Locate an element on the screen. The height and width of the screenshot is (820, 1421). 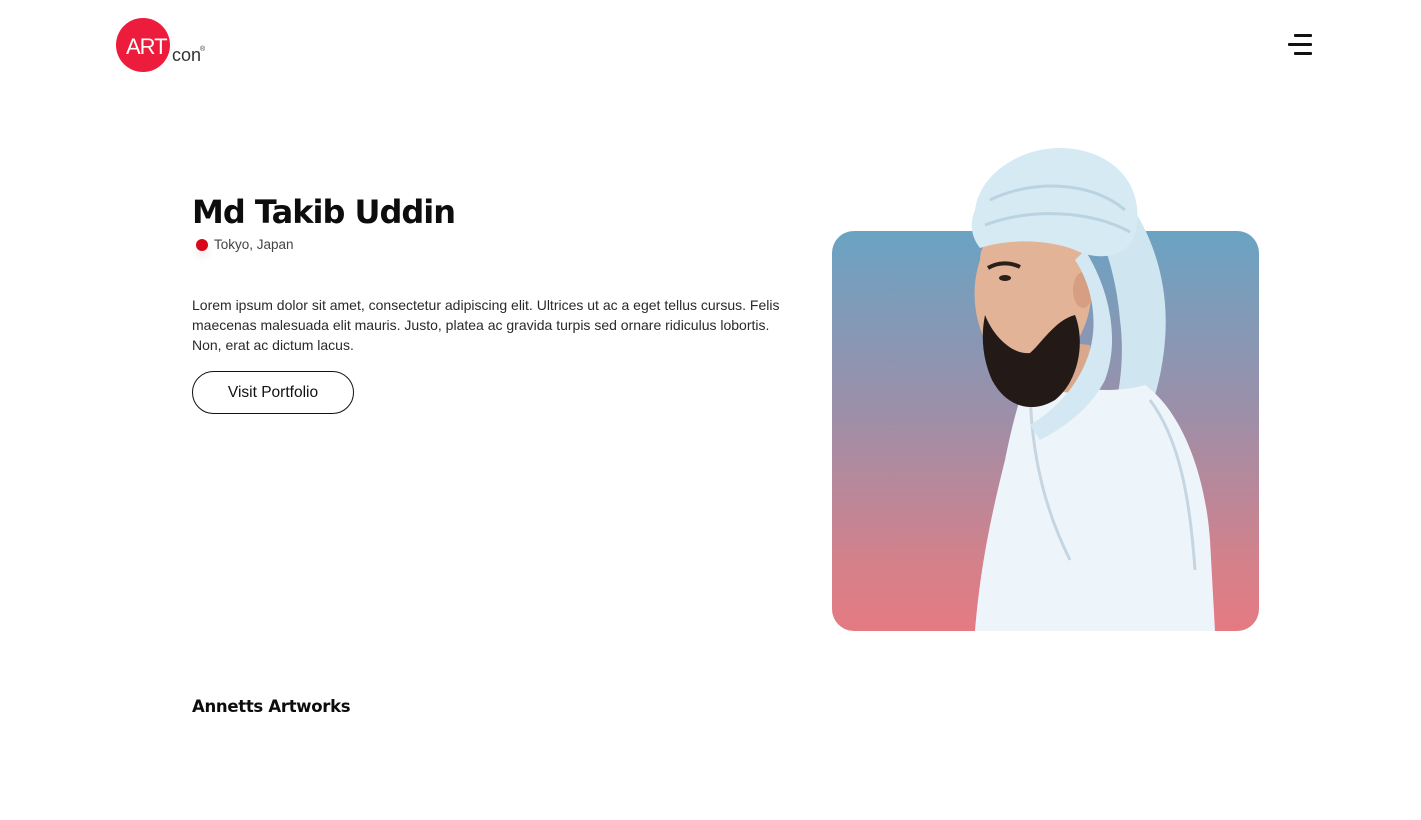
hamburger-menu-icon is located at coordinates (1299, 45).